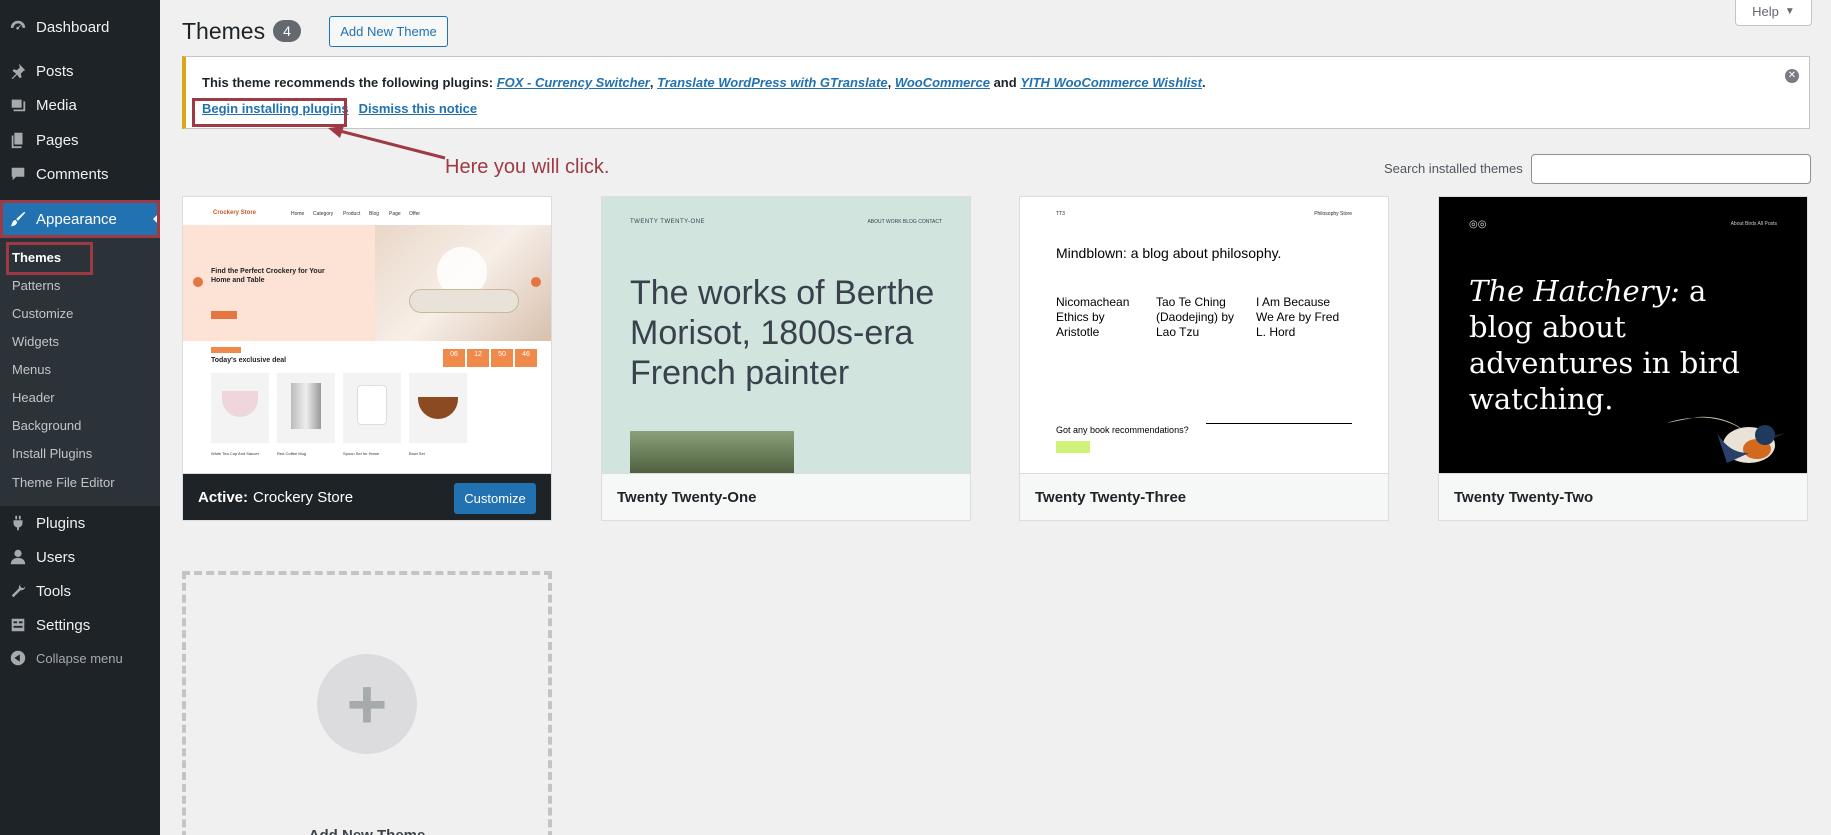 The height and width of the screenshot is (835, 1831). I want to click on search-label: Search installed themes, so click(1453, 168).